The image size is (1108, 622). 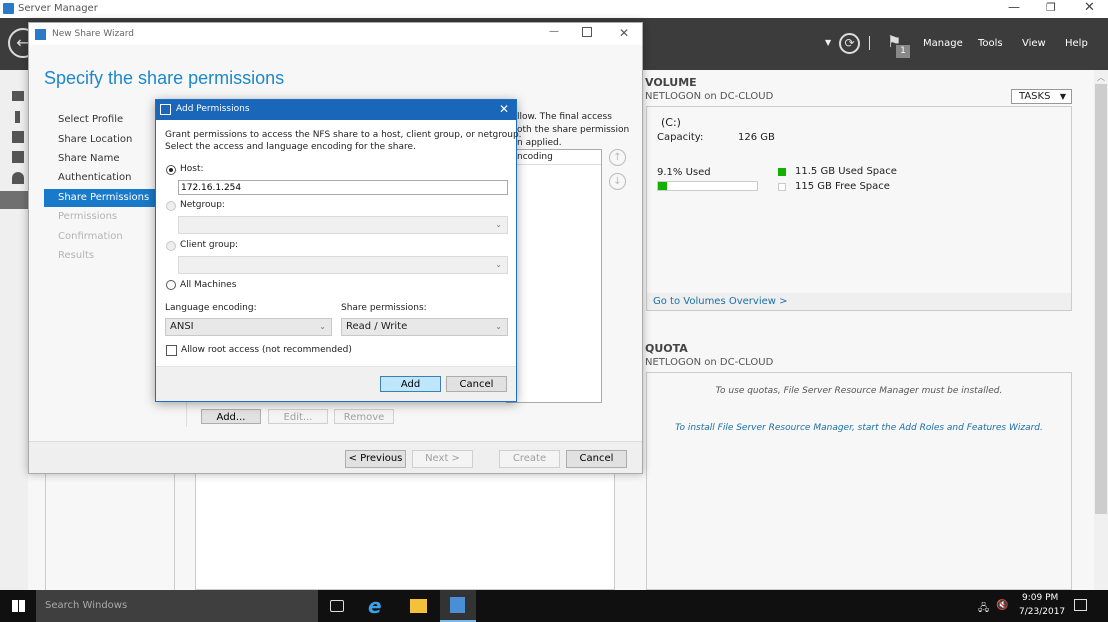 What do you see at coordinates (93, 34) in the screenshot?
I see `wizard-title: New Share Wizard` at bounding box center [93, 34].